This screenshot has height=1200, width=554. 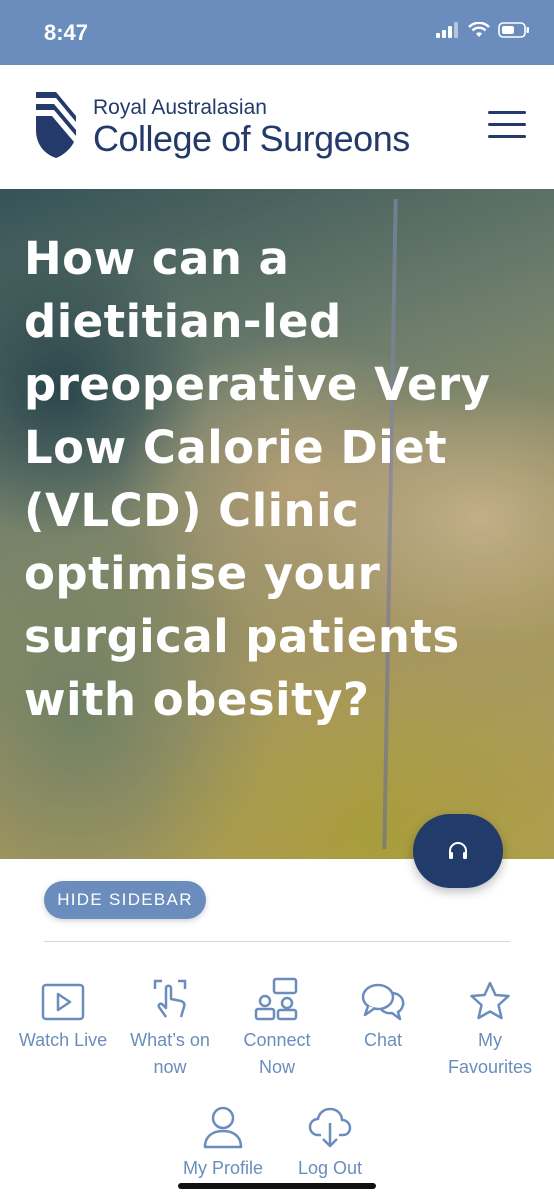 What do you see at coordinates (251, 138) in the screenshot?
I see `brand-line-2: College of Surgeons` at bounding box center [251, 138].